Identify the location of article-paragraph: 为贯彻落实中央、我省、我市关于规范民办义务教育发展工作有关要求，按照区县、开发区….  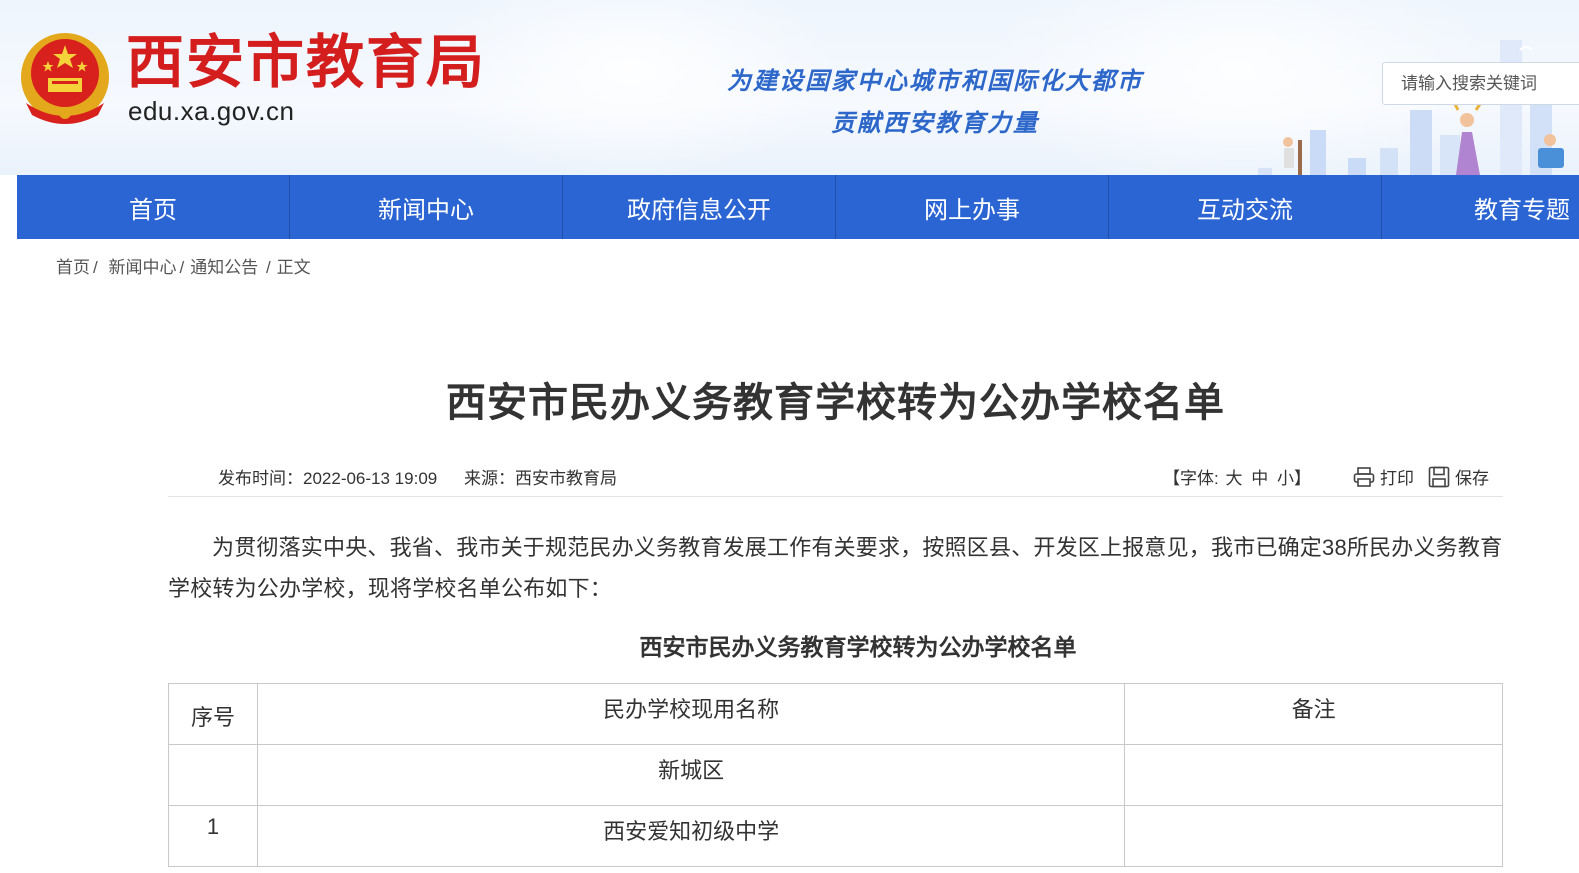
(835, 568).